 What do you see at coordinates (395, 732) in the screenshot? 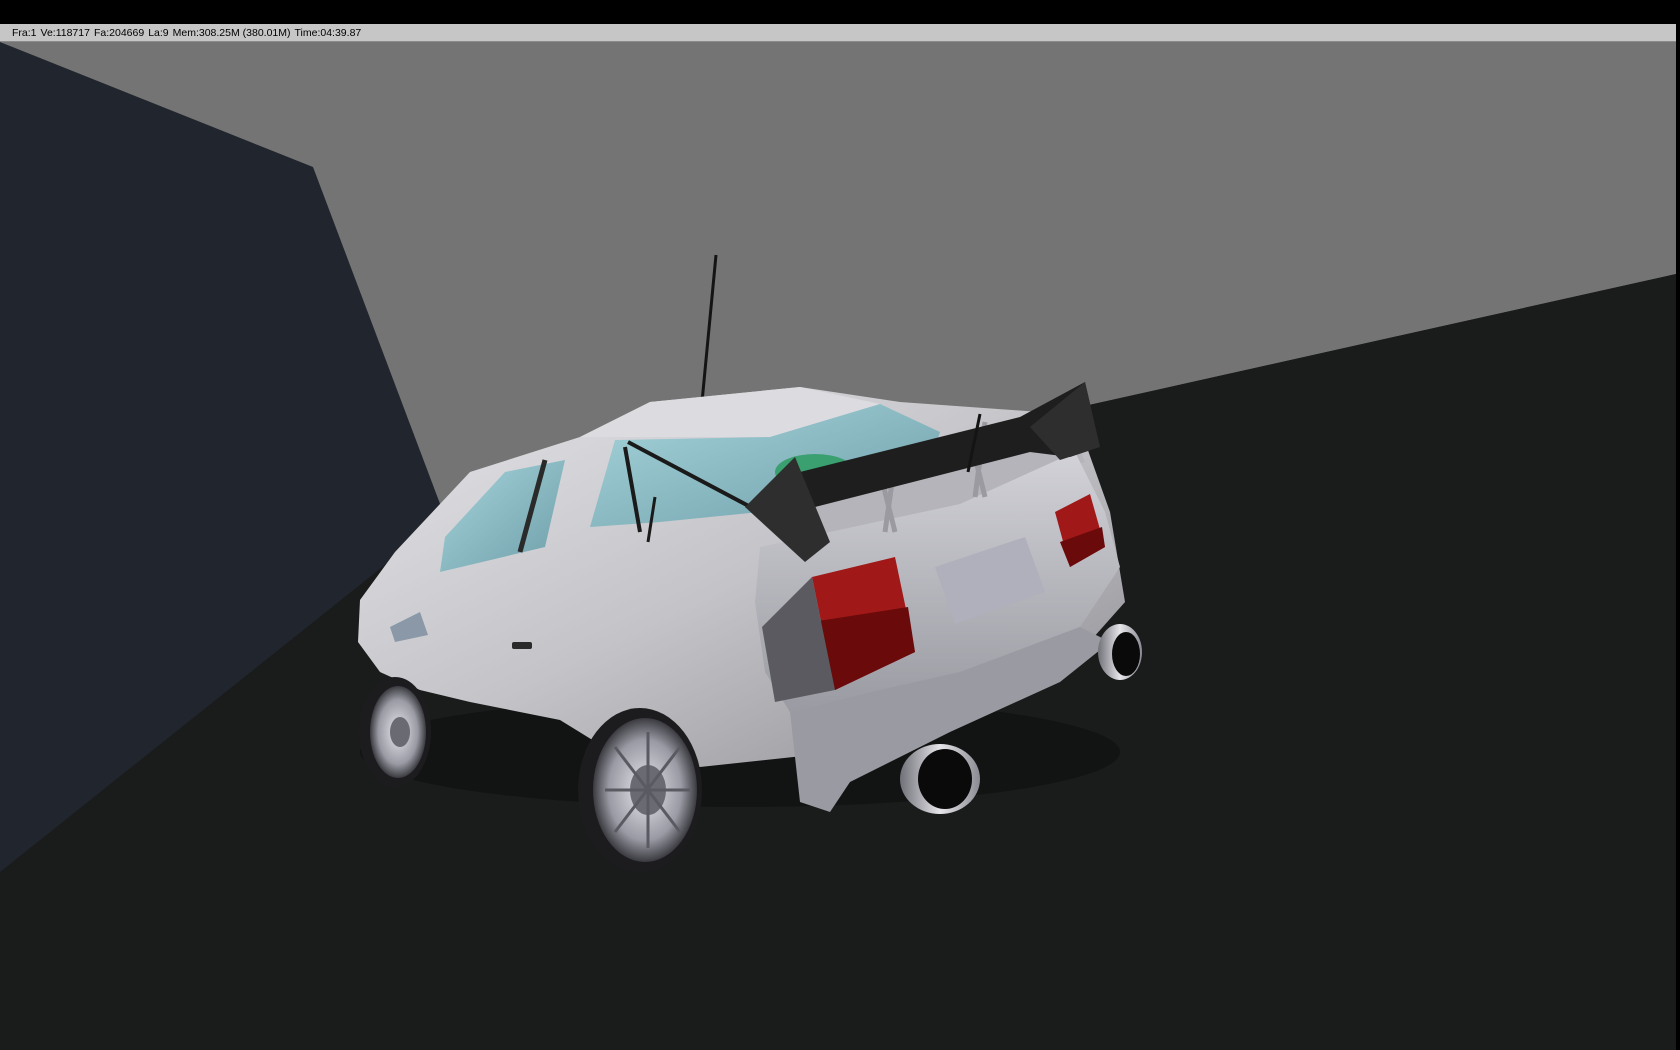
I see `front-wheel` at bounding box center [395, 732].